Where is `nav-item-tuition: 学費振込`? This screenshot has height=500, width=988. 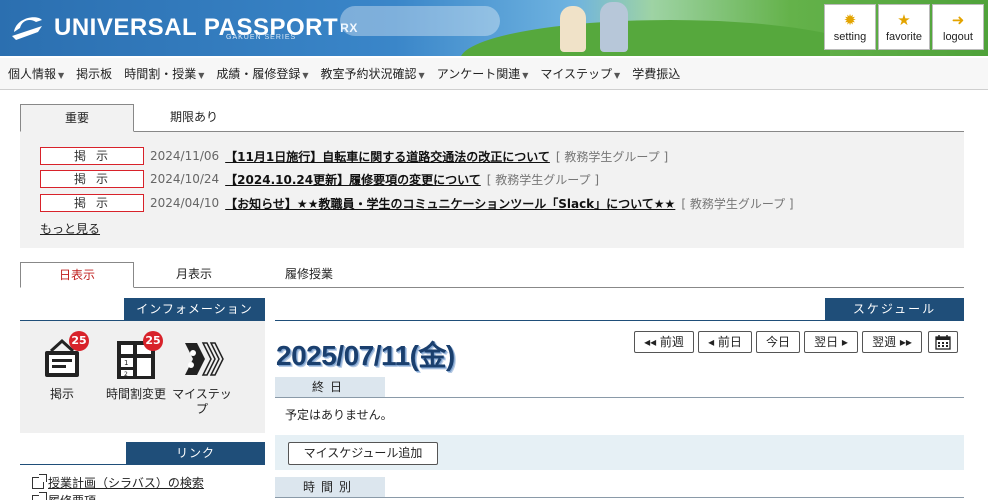 nav-item-tuition: 学費振込 is located at coordinates (662, 73).